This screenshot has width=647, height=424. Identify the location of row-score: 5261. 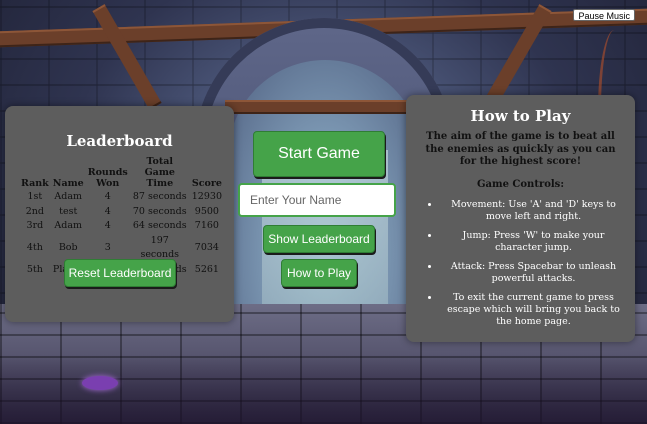
(206, 269).